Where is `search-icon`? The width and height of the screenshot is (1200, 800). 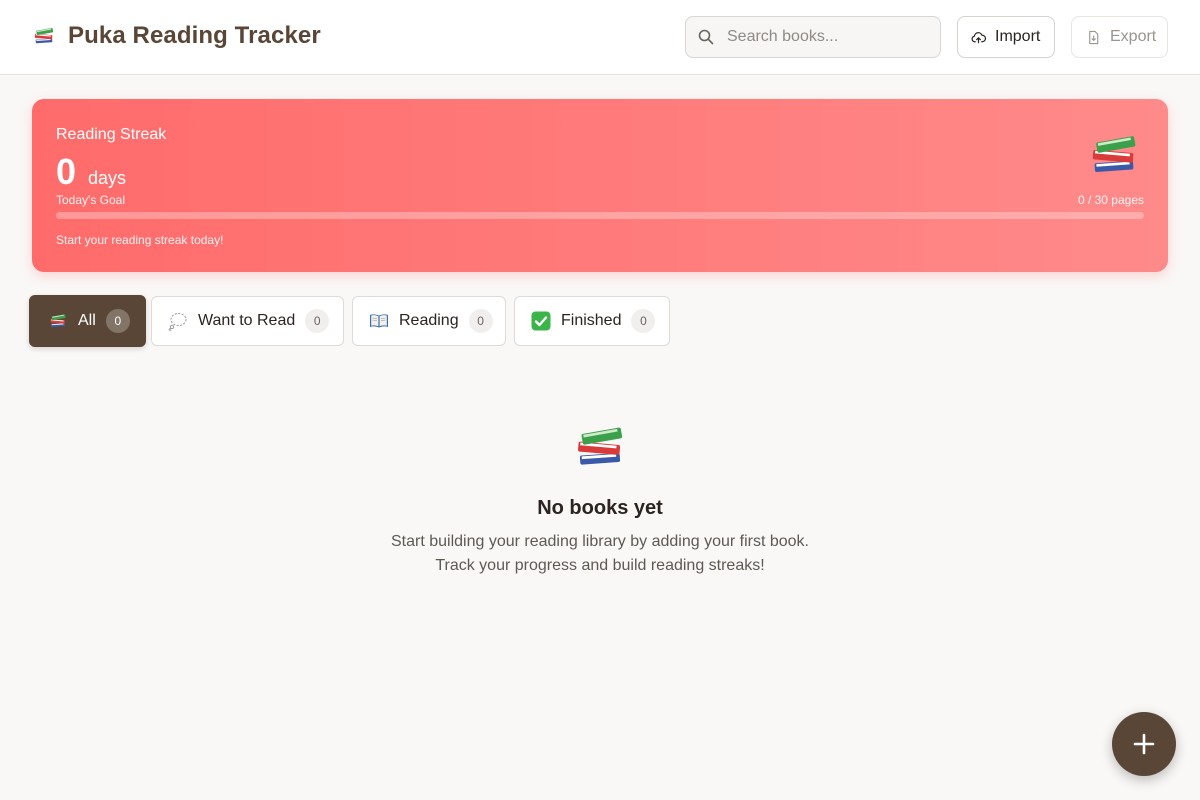
search-icon is located at coordinates (706, 37).